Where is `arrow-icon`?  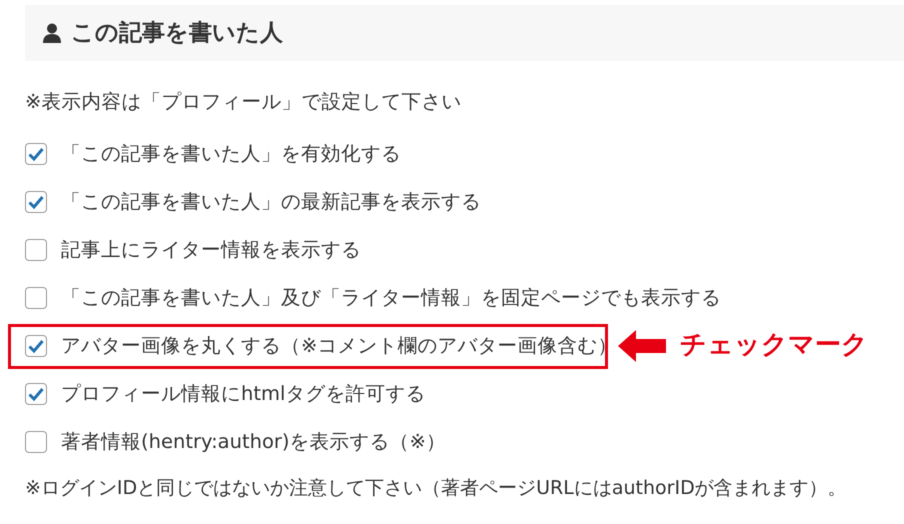 arrow-icon is located at coordinates (642, 346).